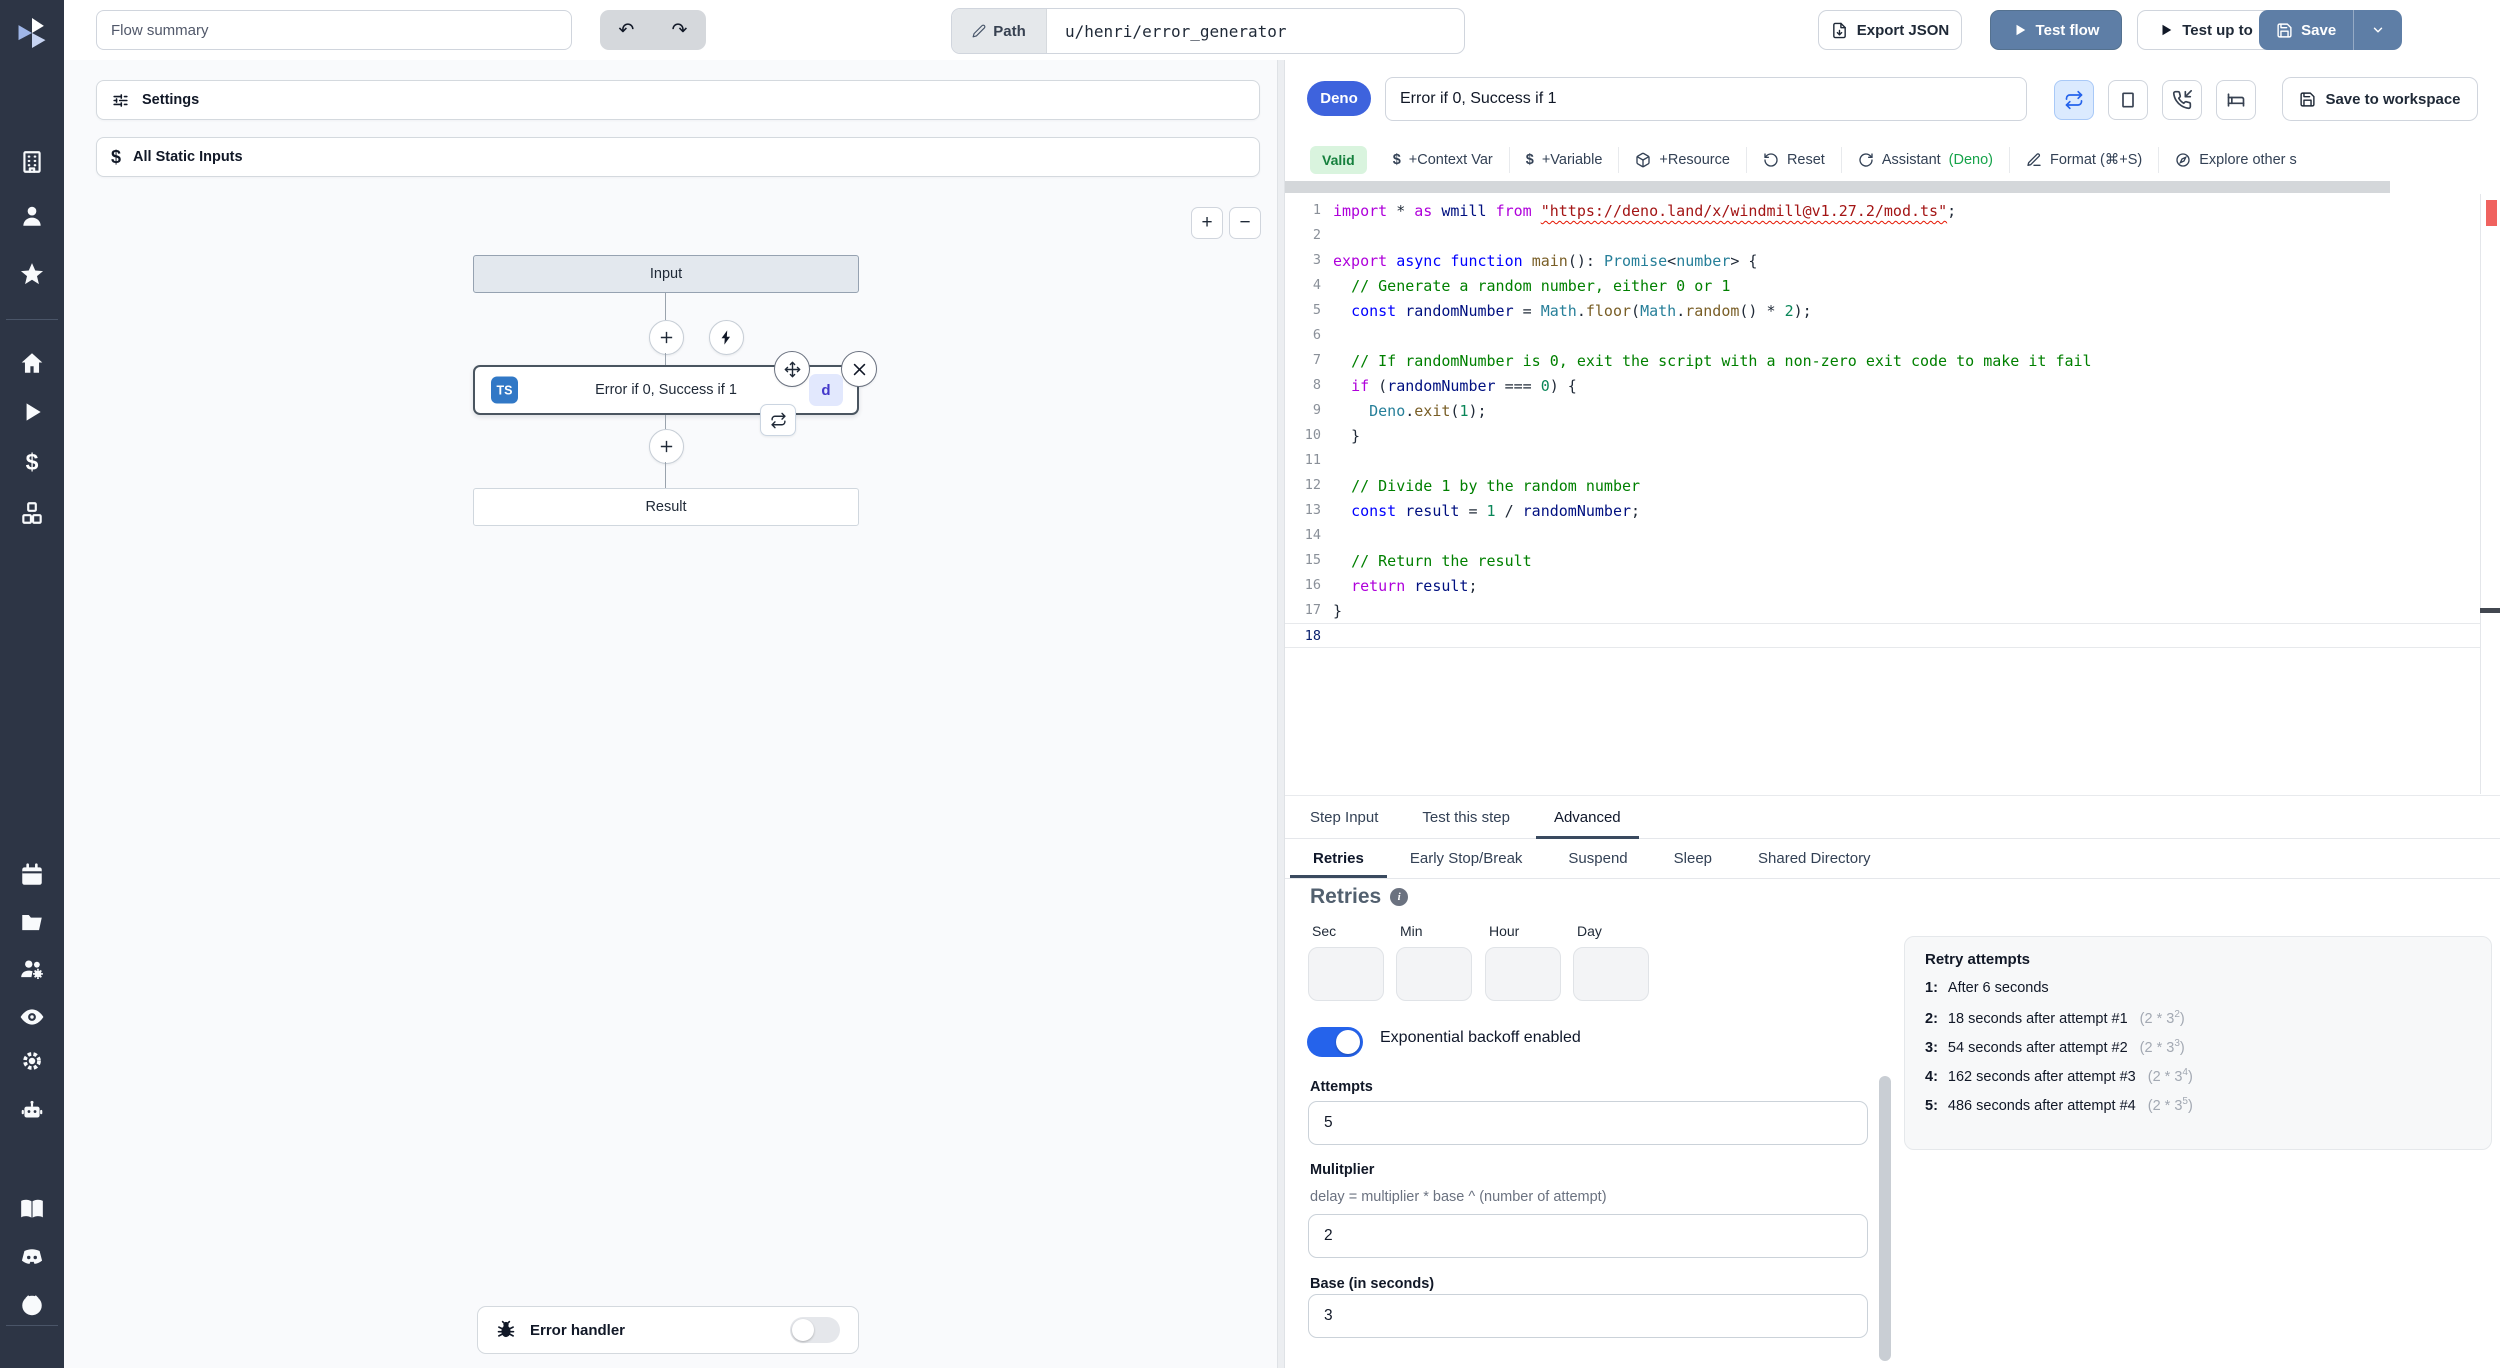  Describe the element at coordinates (1588, 1123) in the screenshot. I see `attempts-input: 5` at that location.